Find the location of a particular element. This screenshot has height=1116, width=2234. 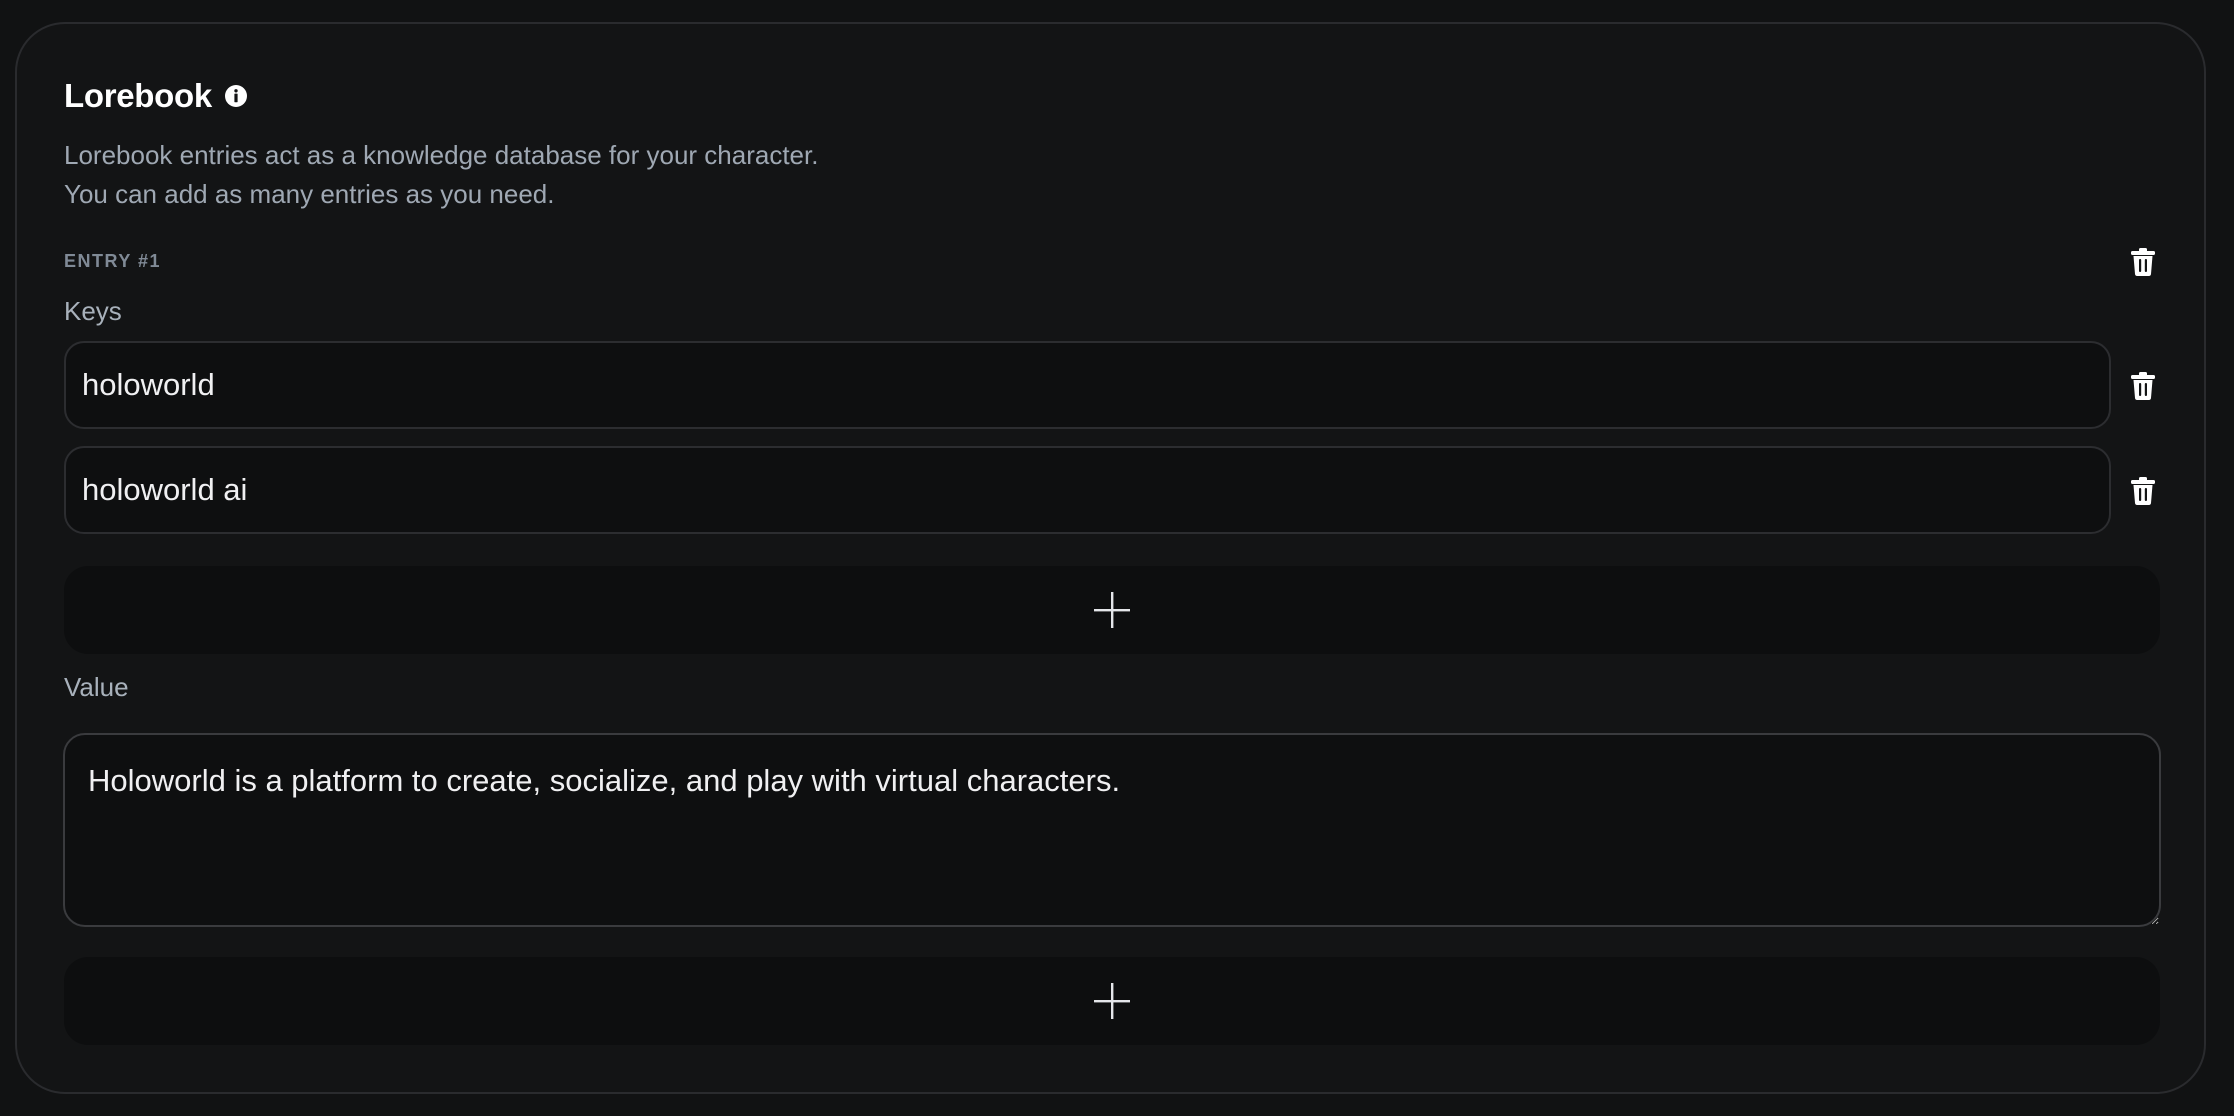

entry-label: ENTRY #1 is located at coordinates (113, 261).